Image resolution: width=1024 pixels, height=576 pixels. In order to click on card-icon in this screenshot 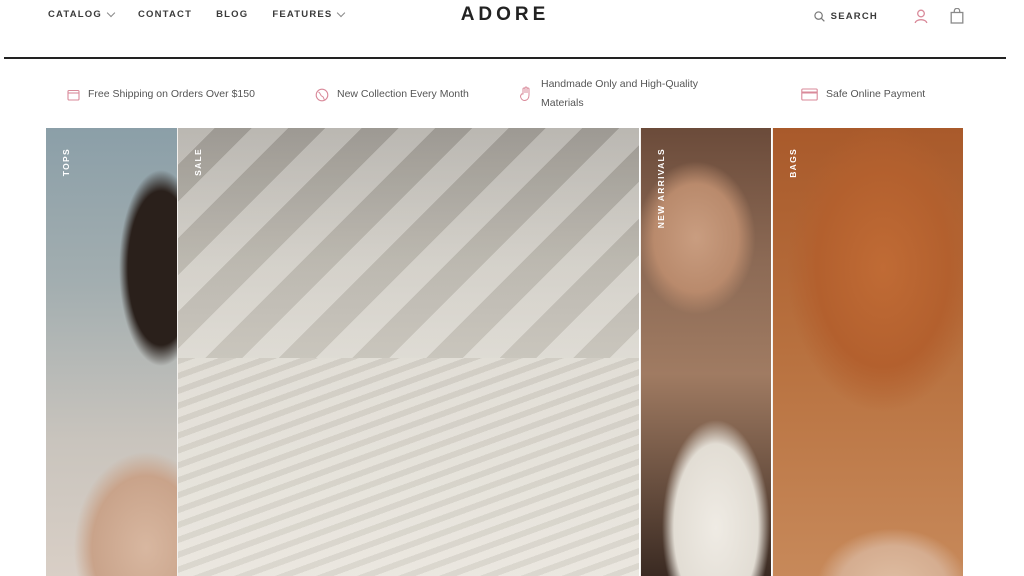, I will do `click(809, 94)`.